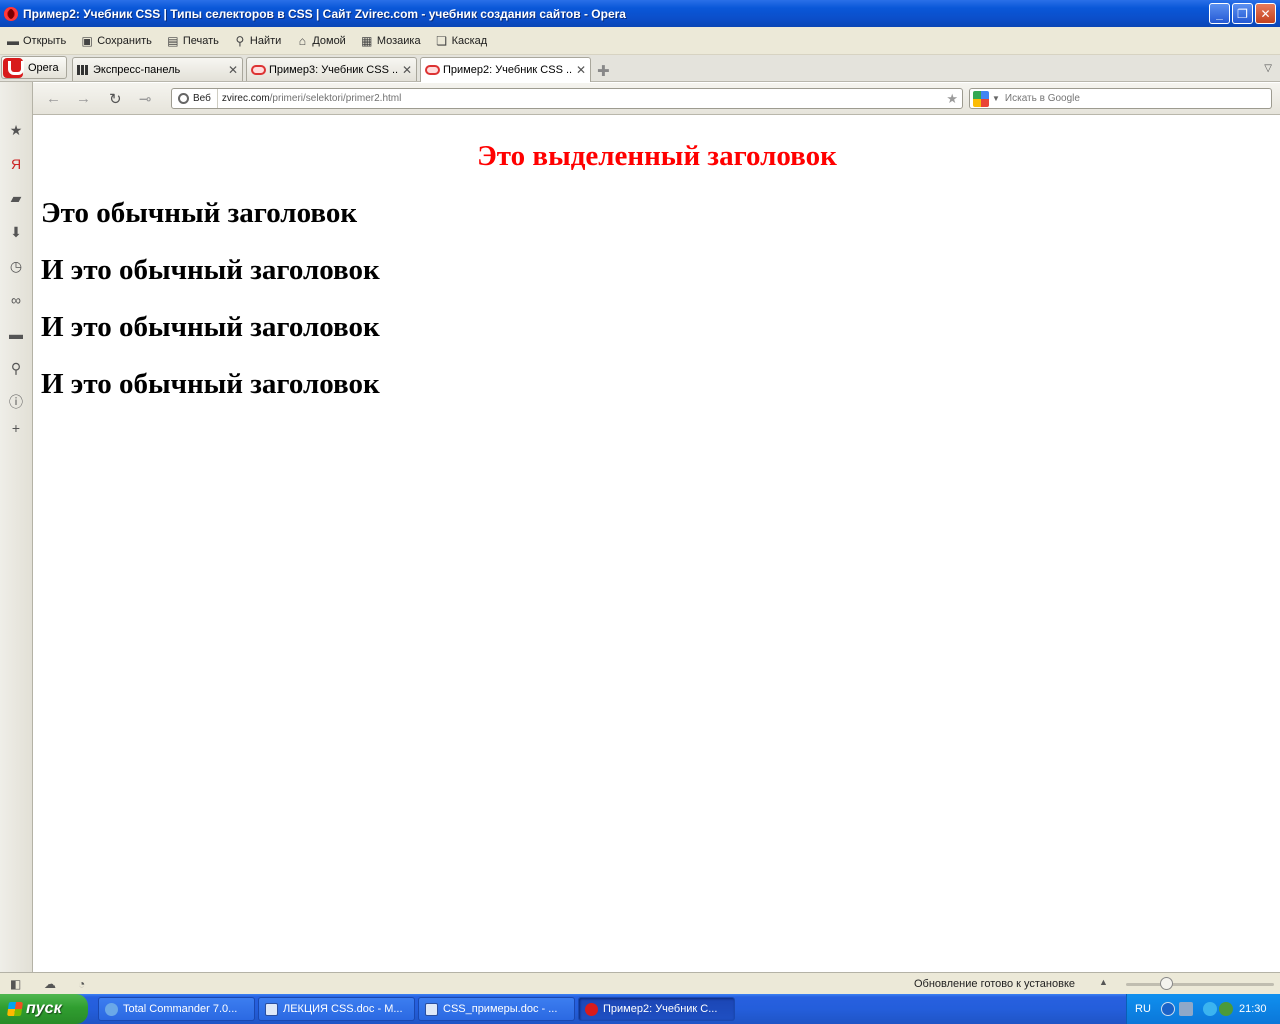 Image resolution: width=1280 pixels, height=1024 pixels. Describe the element at coordinates (137, 69) in the screenshot. I see `tab-label: Экспресс-панель` at that location.